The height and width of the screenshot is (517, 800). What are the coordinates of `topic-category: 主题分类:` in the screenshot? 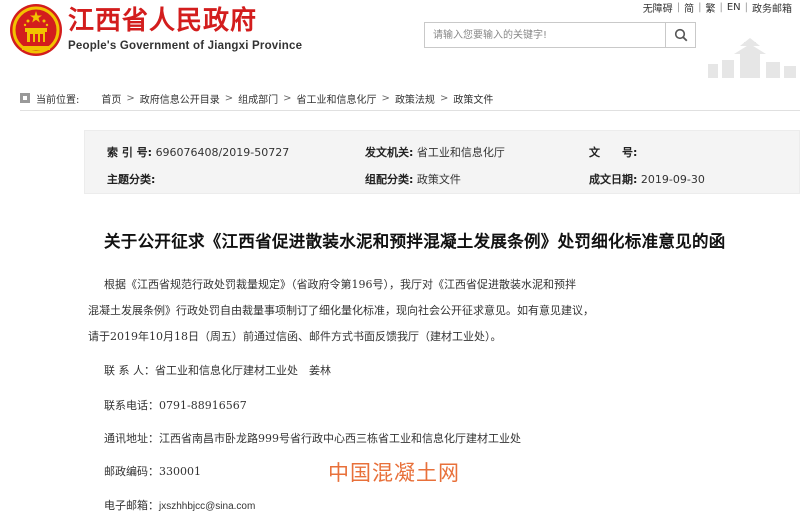 It's located at (131, 179).